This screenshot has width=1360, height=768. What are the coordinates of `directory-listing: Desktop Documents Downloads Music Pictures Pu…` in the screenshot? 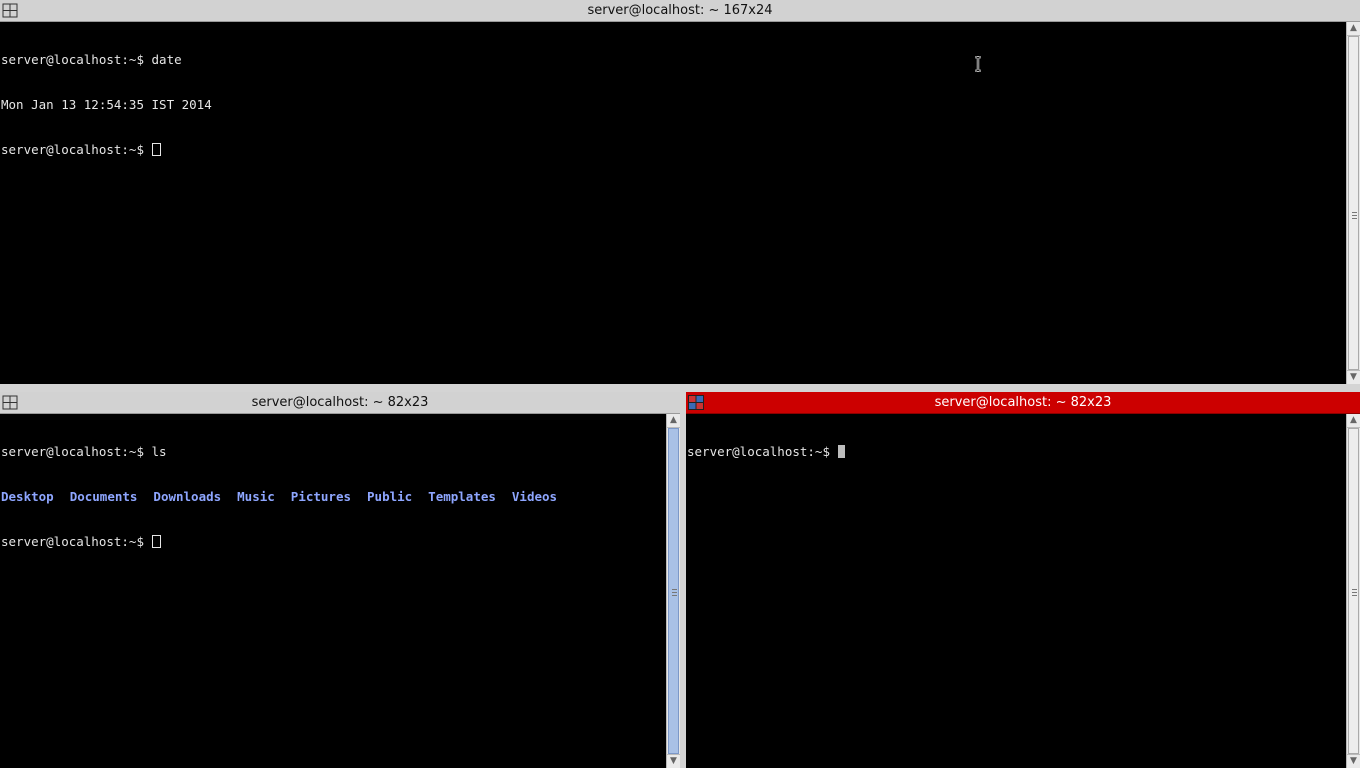 It's located at (333, 496).